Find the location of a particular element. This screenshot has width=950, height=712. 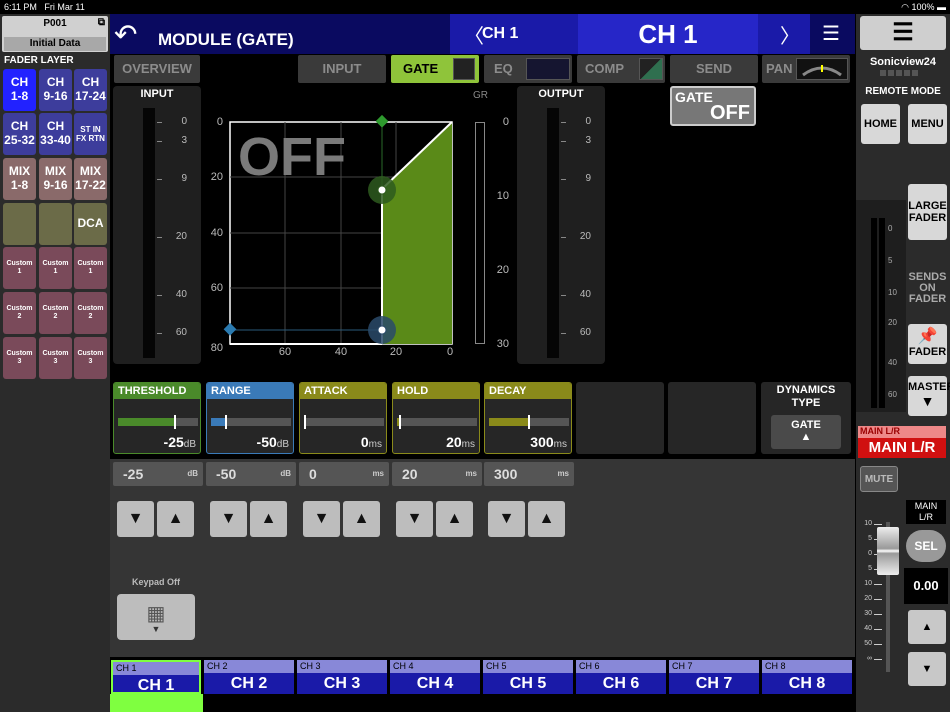

tab-pan: PAN is located at coordinates (806, 69).